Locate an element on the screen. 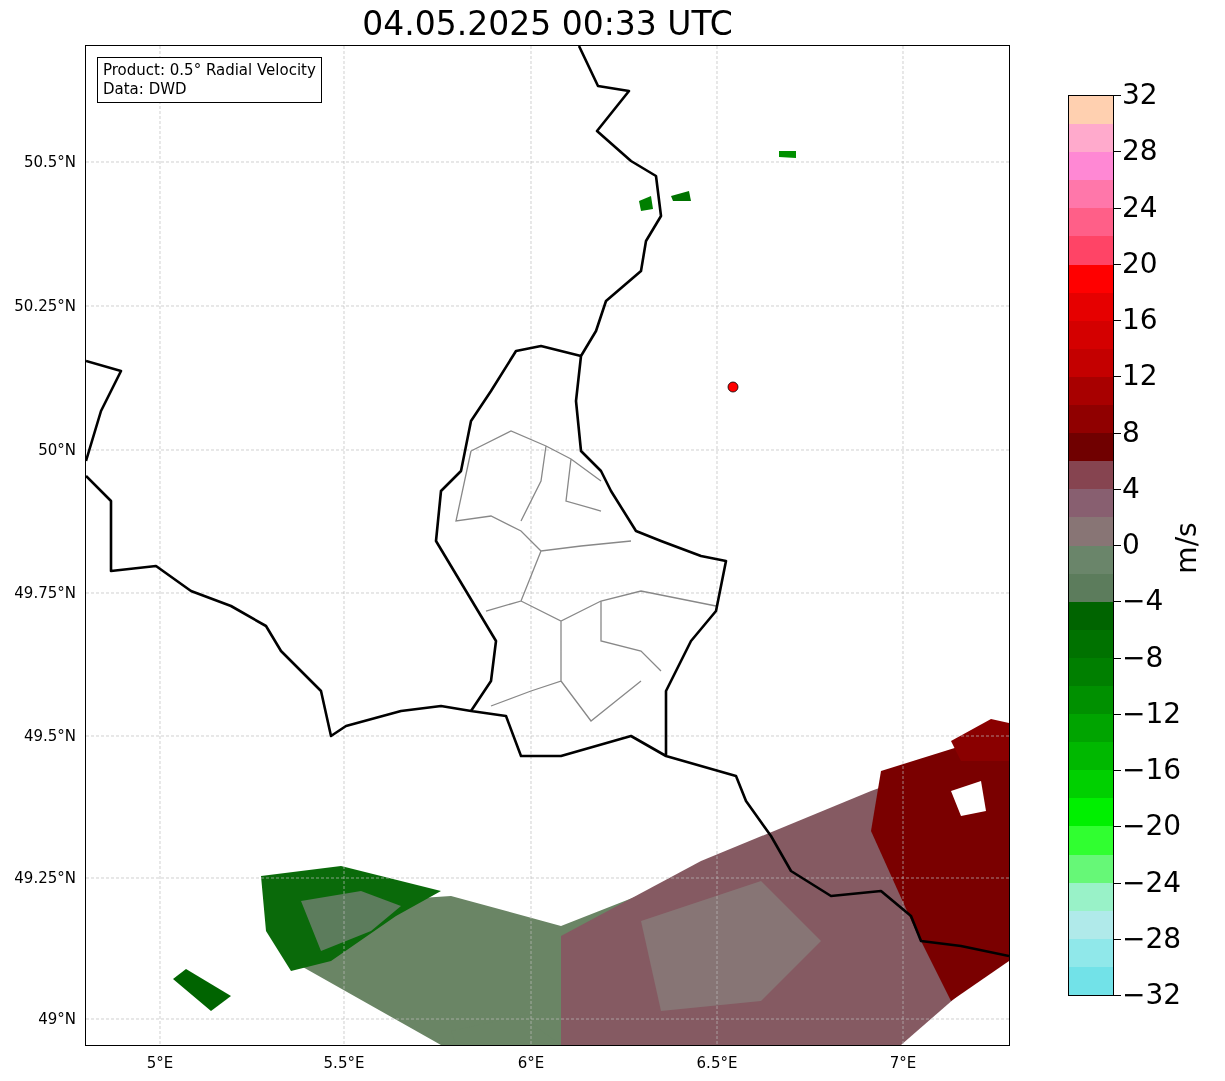  longitude-label: 5°E is located at coordinates (160, 1063).